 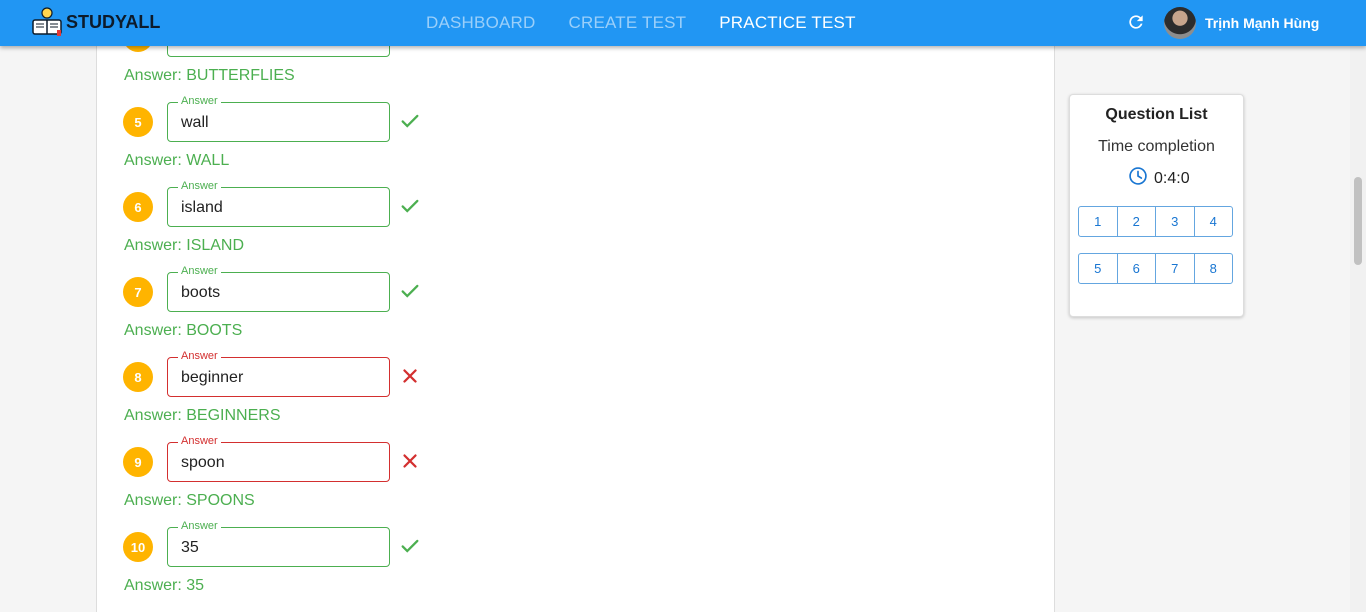 I want to click on correct-answer-text: Answer: BEGINNERS, so click(x=202, y=415).